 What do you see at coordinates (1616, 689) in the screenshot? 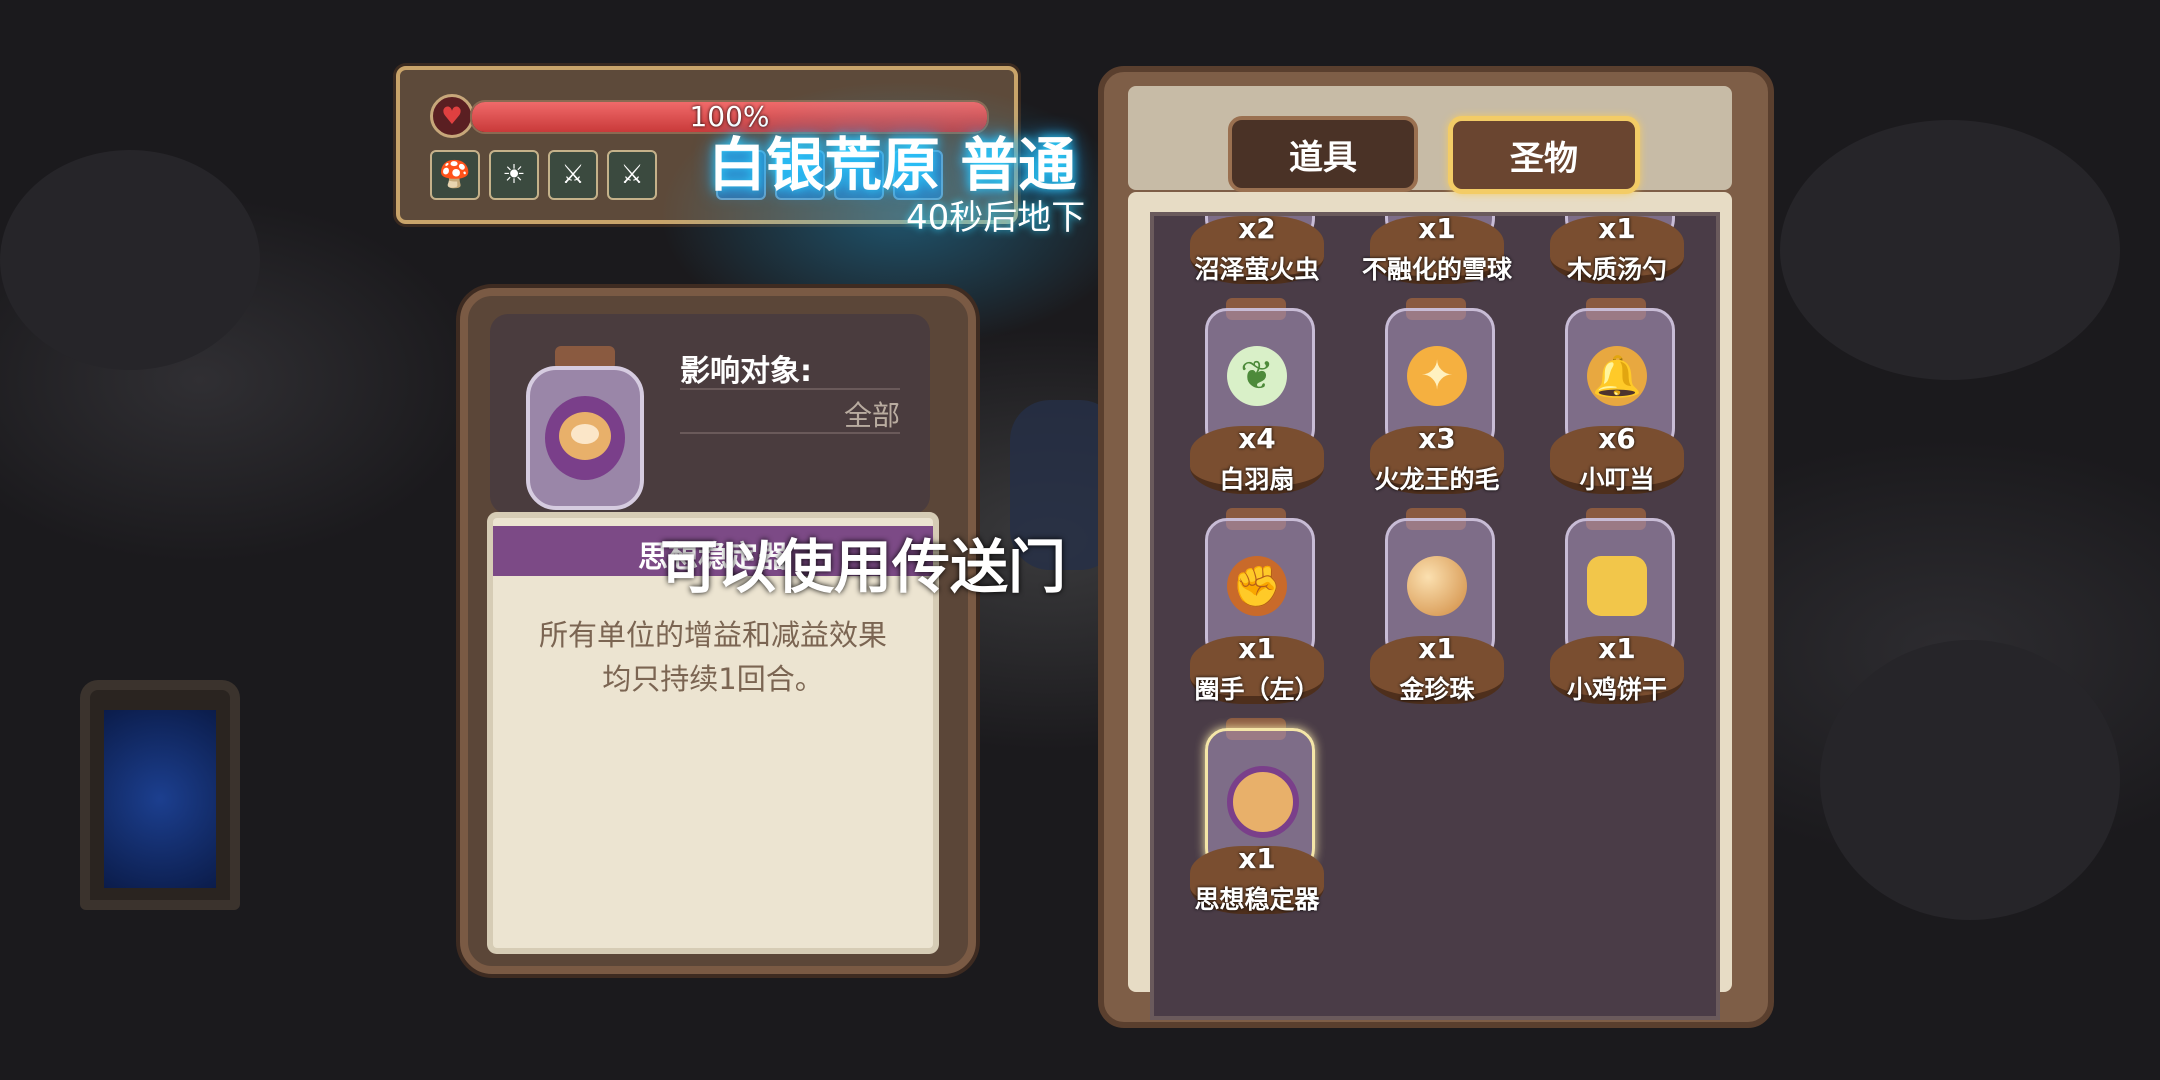
I see `item-name: 小鸡饼干` at bounding box center [1616, 689].